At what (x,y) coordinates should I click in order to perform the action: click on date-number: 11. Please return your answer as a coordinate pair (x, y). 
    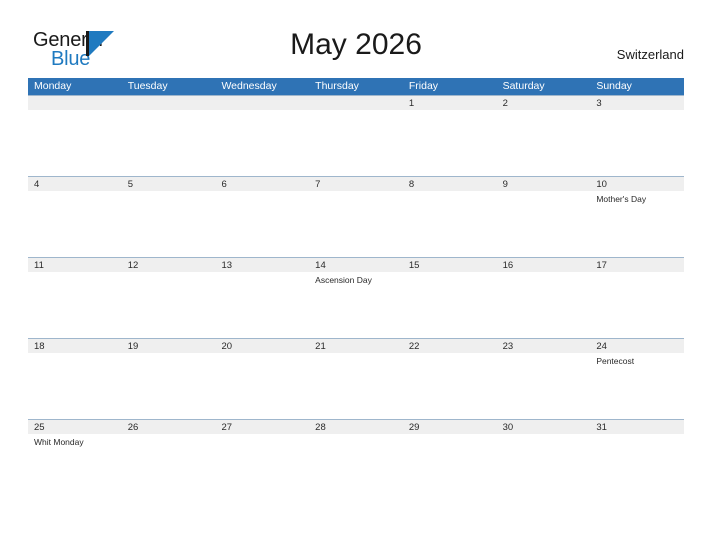
    Looking at the image, I should click on (75, 265).